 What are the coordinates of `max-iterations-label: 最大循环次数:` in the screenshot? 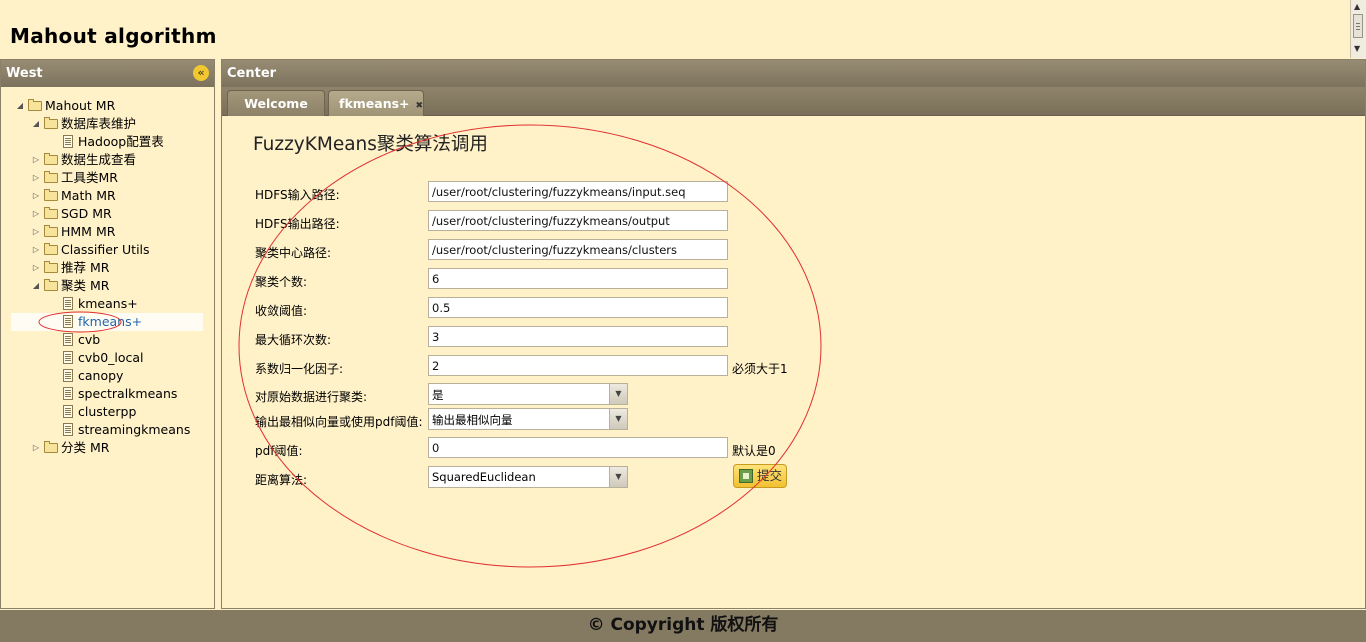 It's located at (293, 340).